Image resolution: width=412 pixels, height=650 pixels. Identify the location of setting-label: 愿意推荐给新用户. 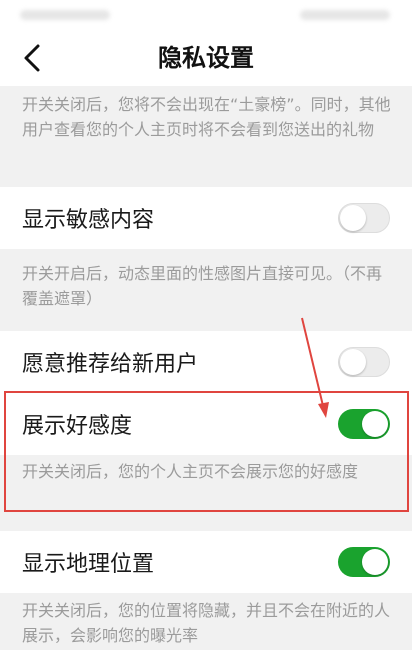
(110, 364).